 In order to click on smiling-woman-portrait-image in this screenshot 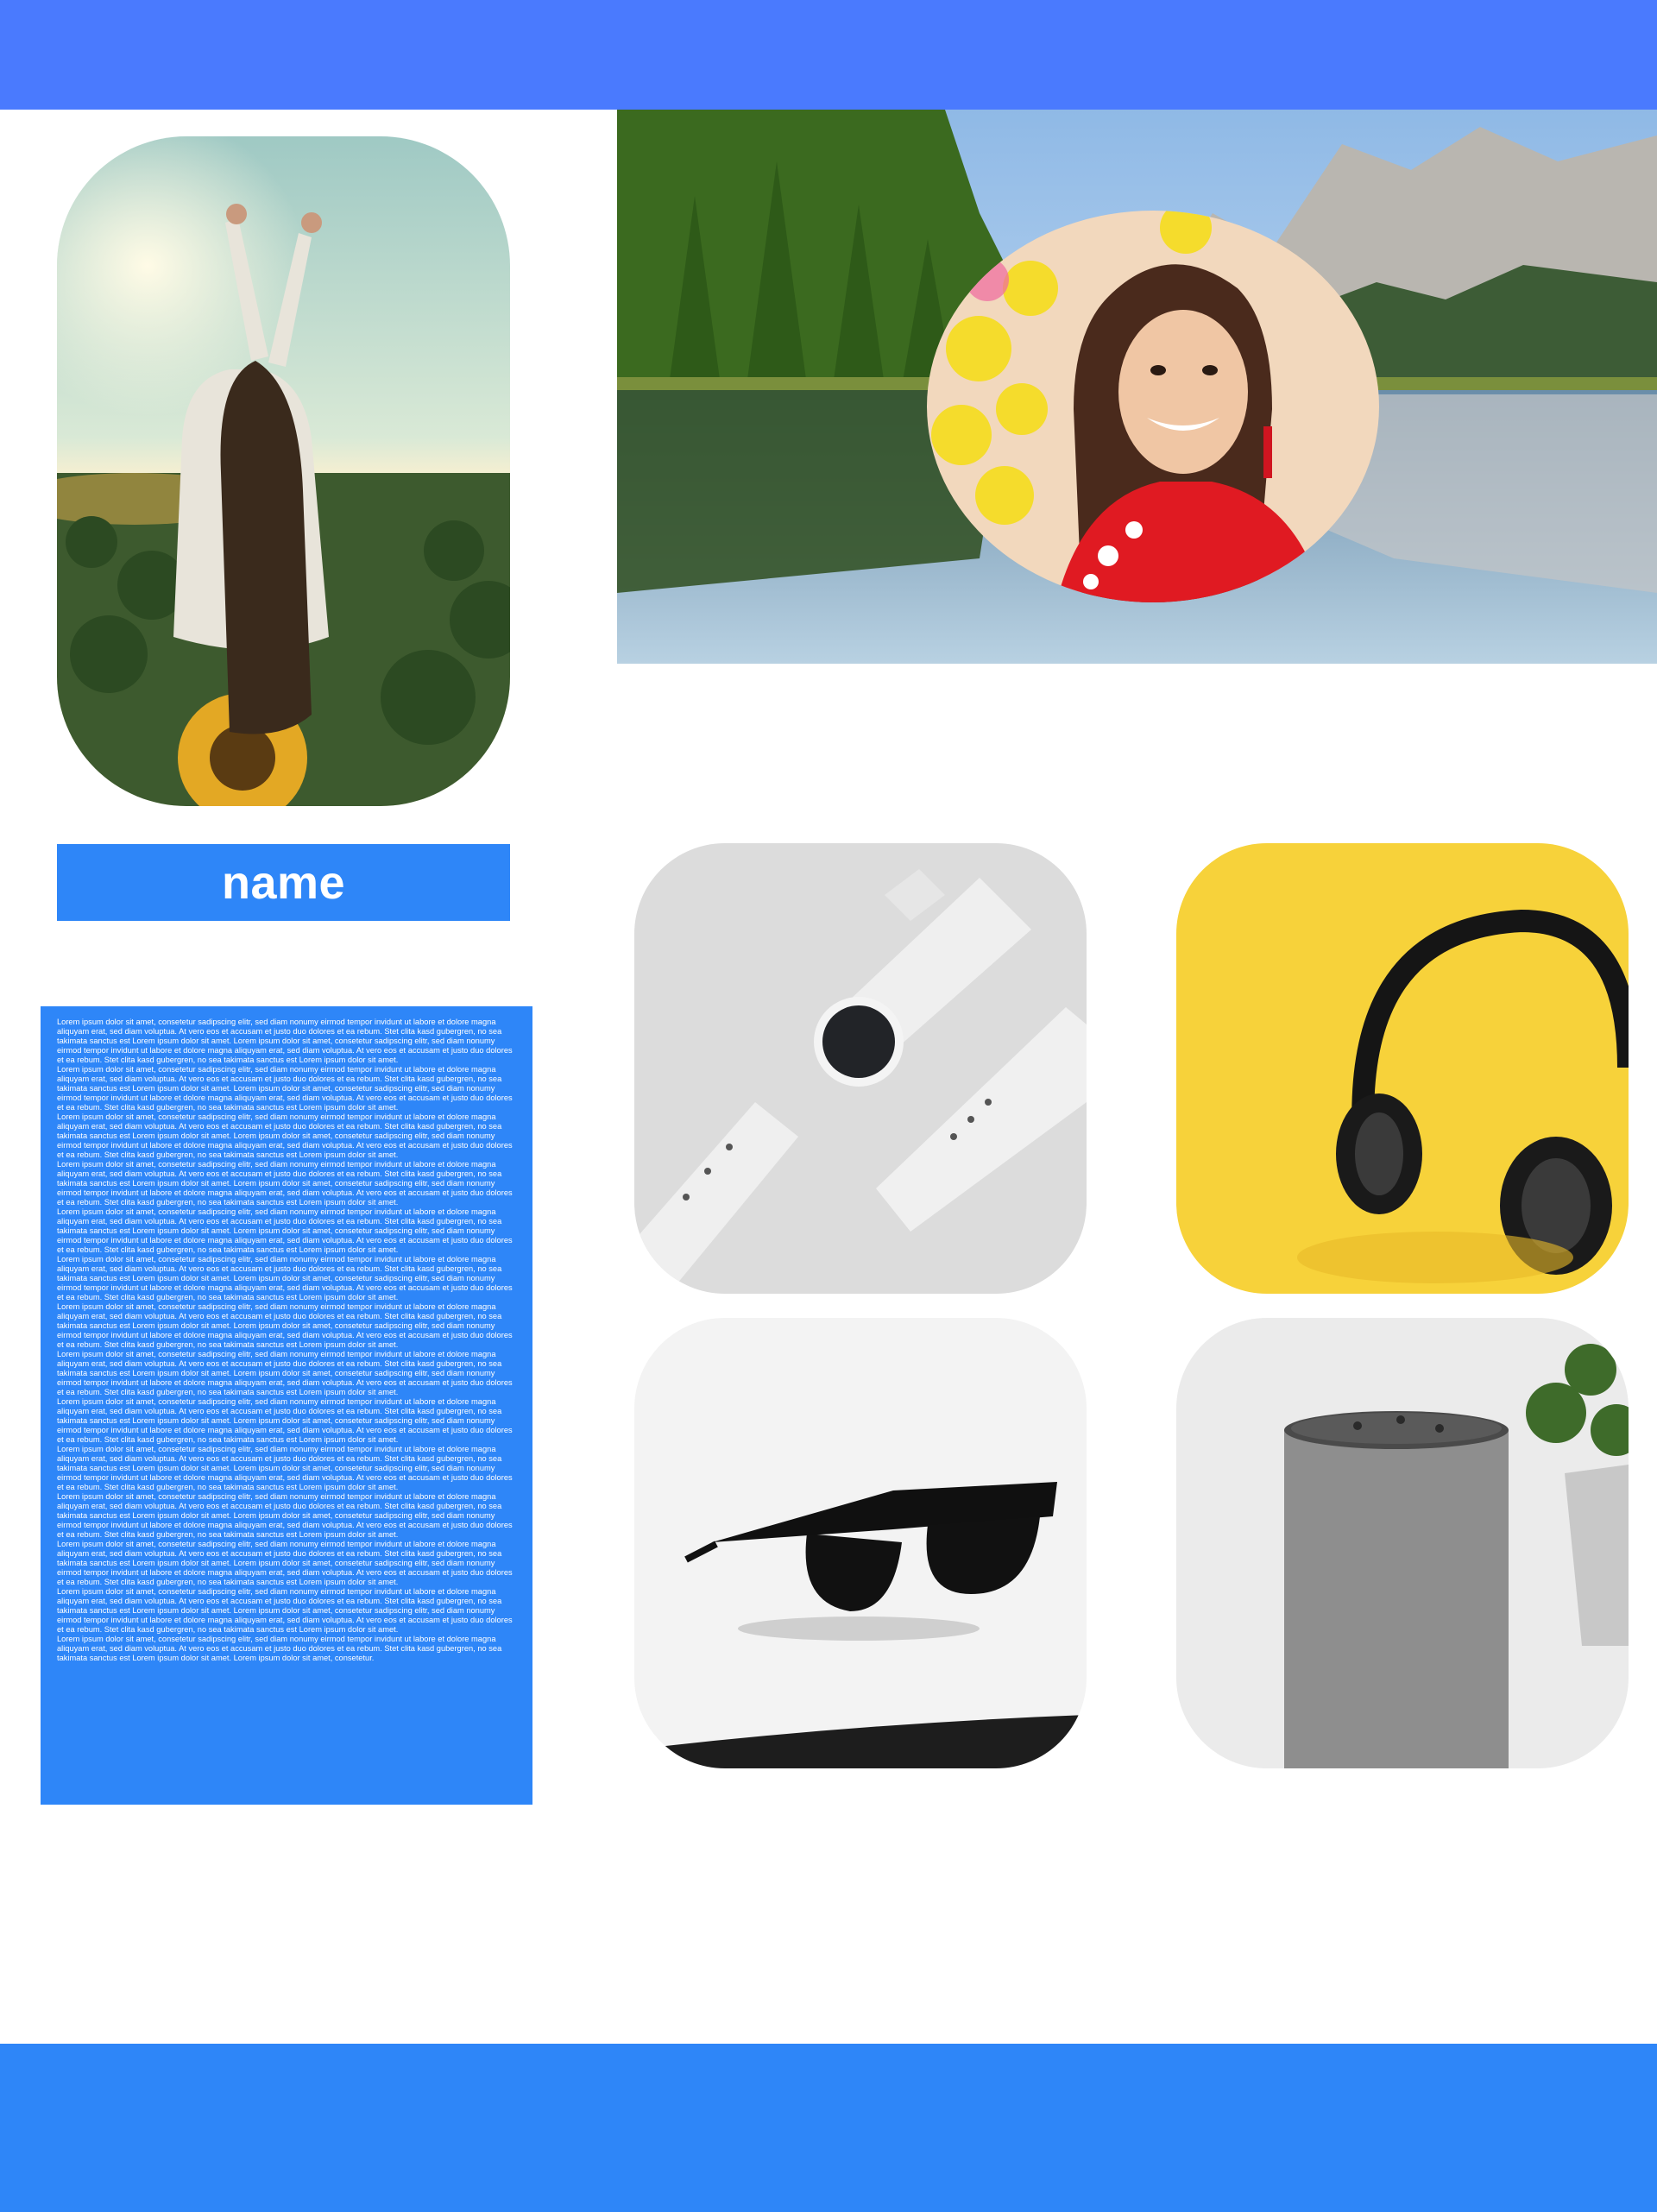, I will do `click(1153, 406)`.